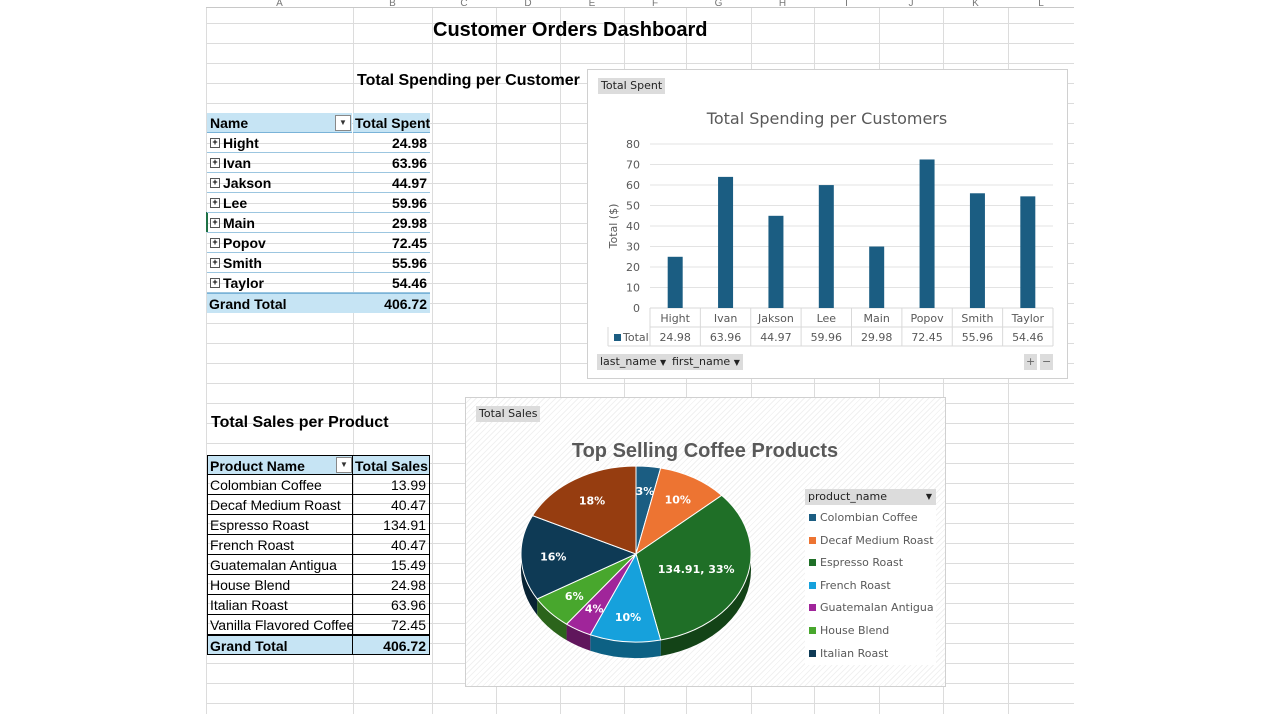  I want to click on customer-filter-dropdown: ▼, so click(343, 123).